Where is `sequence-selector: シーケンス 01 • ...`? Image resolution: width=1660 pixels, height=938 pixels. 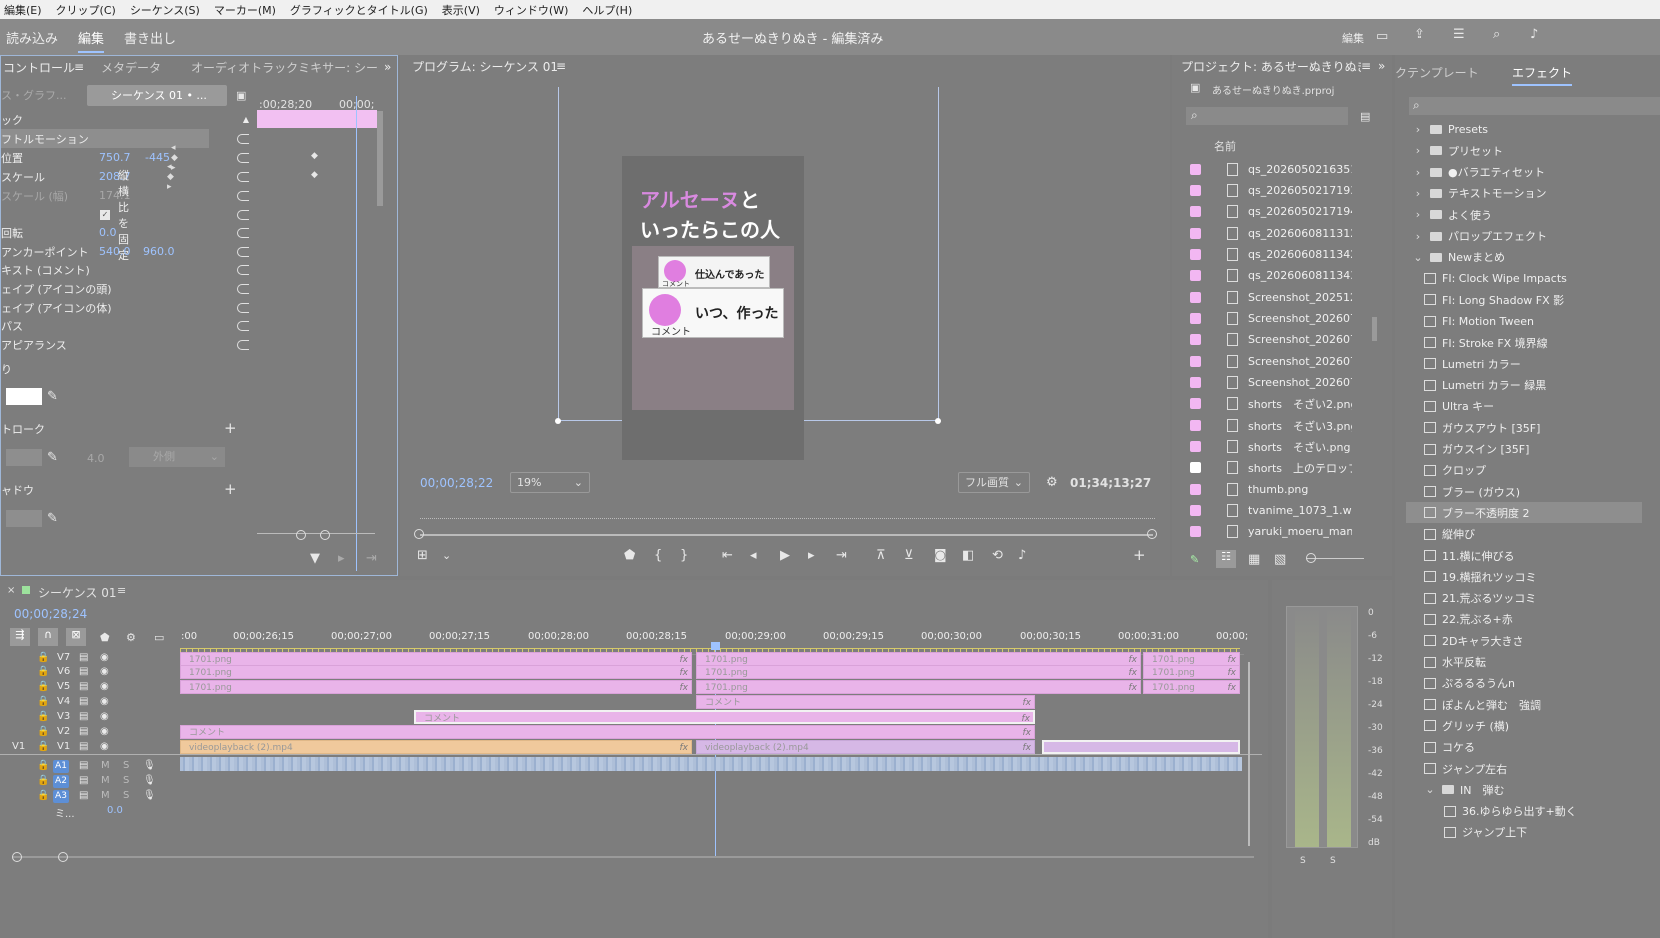
sequence-selector: シーケンス 01 • ... is located at coordinates (157, 95).